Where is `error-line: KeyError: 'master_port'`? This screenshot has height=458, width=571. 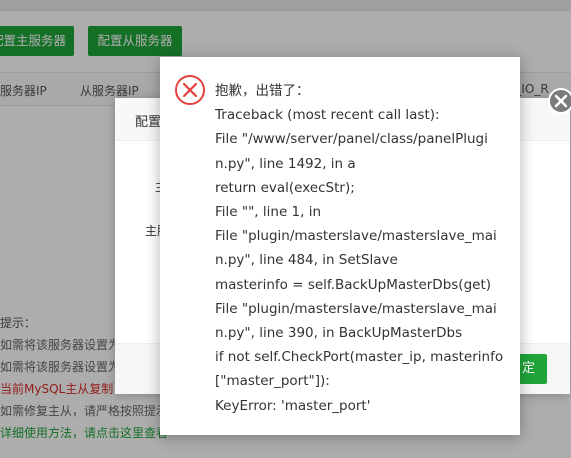 error-line: KeyError: 'master_port' is located at coordinates (293, 405).